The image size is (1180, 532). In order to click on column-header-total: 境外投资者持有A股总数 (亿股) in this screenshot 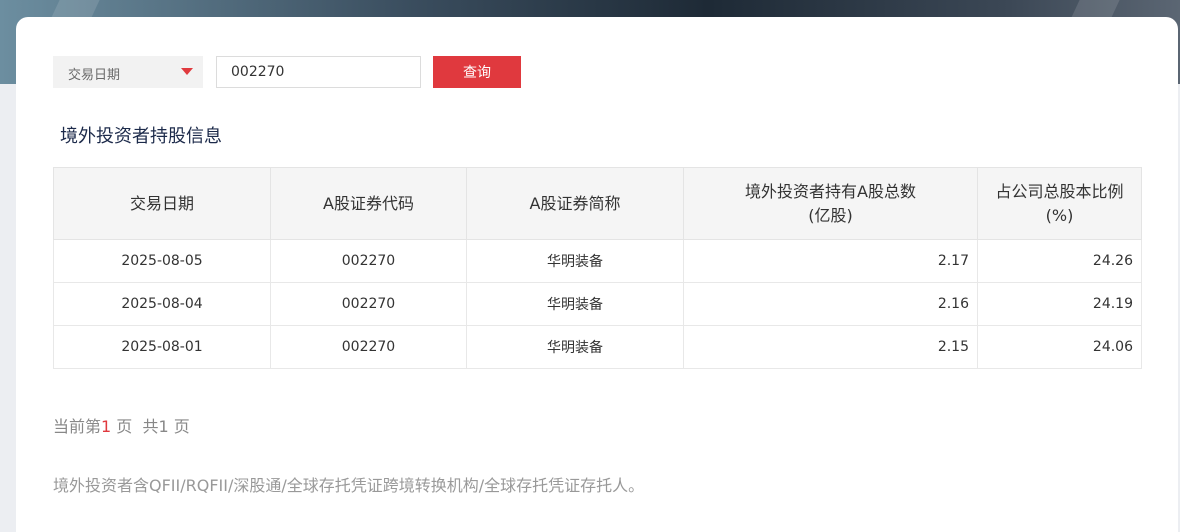, I will do `click(830, 203)`.